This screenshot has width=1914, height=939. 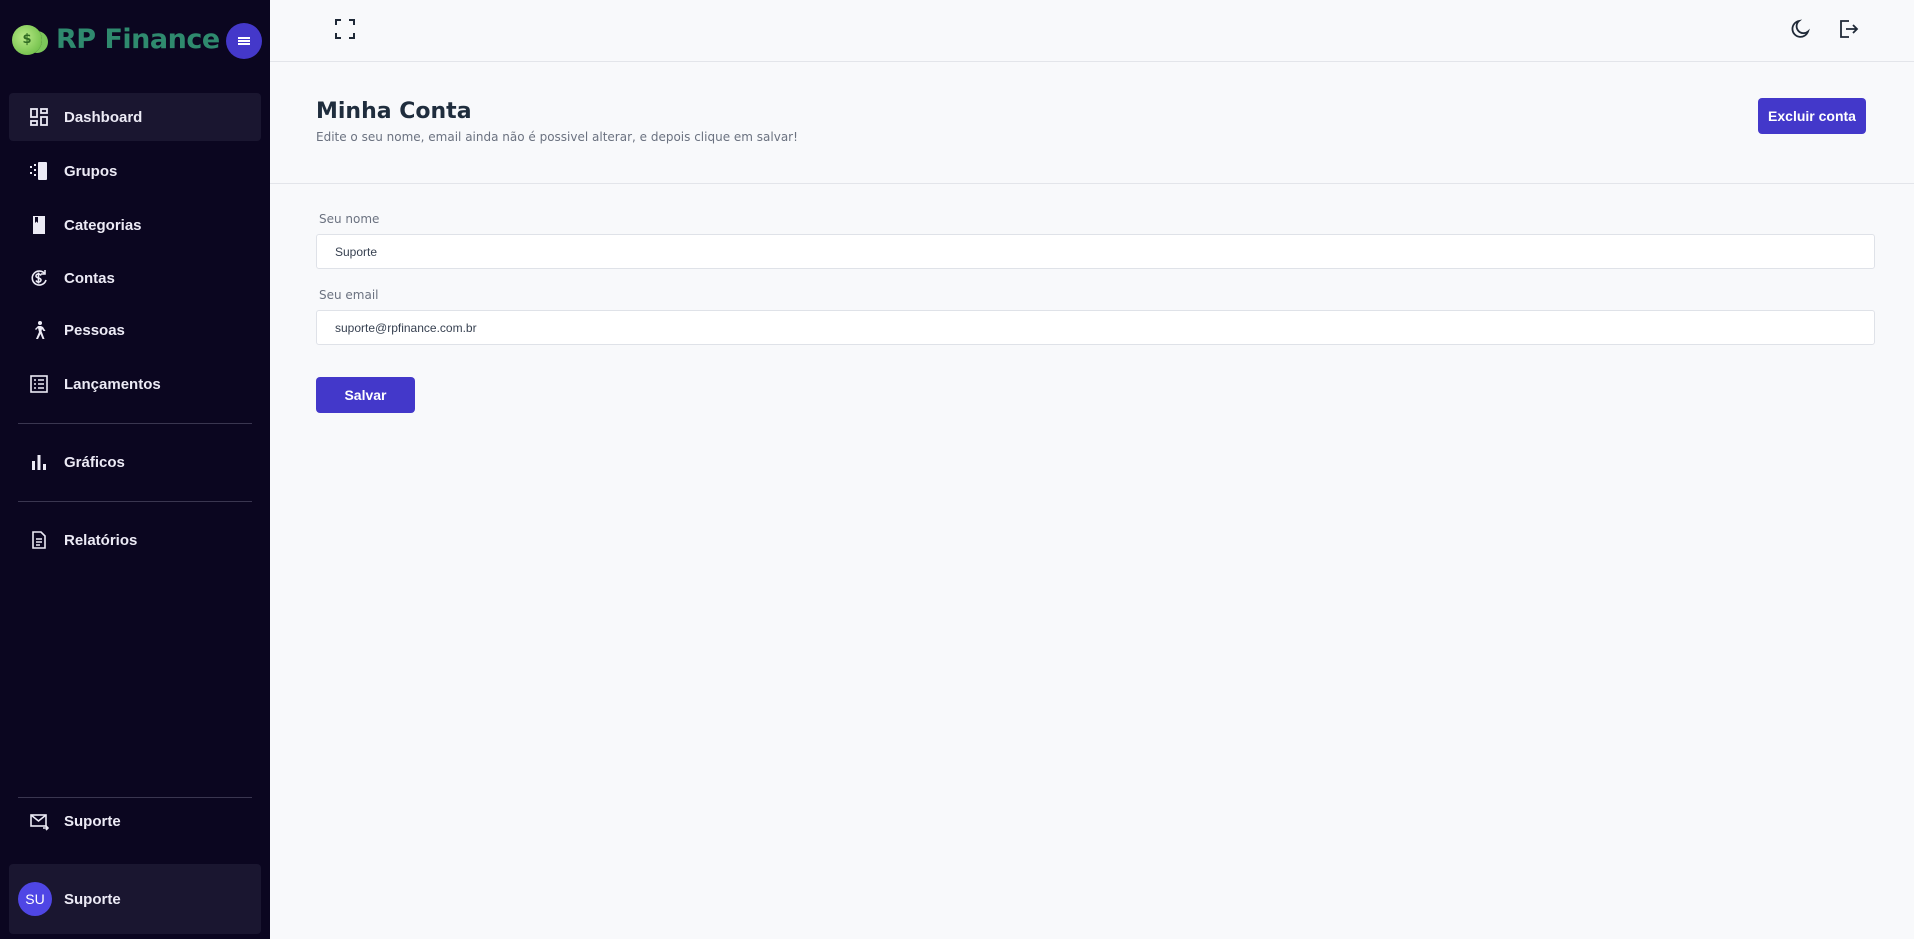 What do you see at coordinates (135, 278) in the screenshot?
I see `sidebar-item-contas: Contas` at bounding box center [135, 278].